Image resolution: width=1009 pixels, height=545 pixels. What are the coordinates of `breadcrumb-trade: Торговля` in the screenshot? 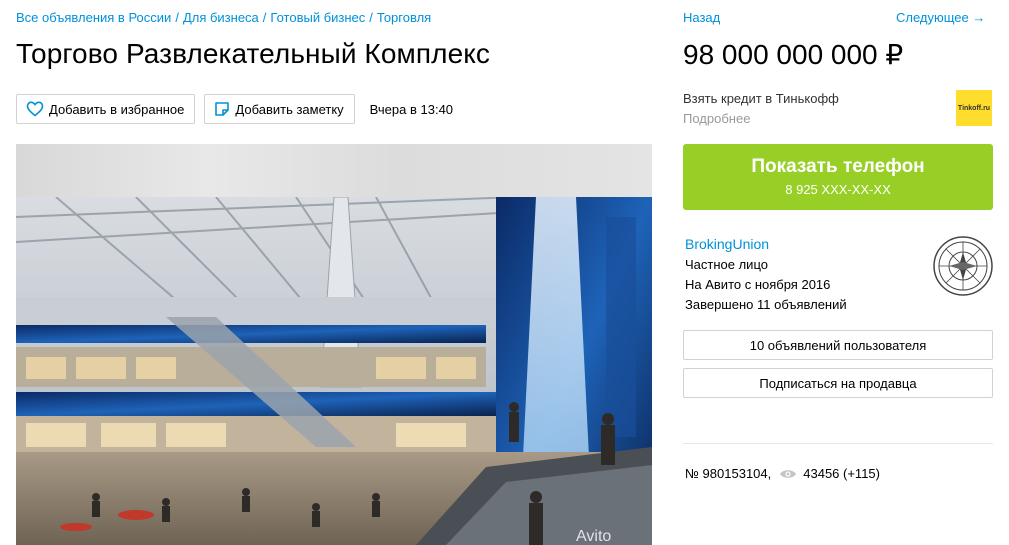 It's located at (404, 17).